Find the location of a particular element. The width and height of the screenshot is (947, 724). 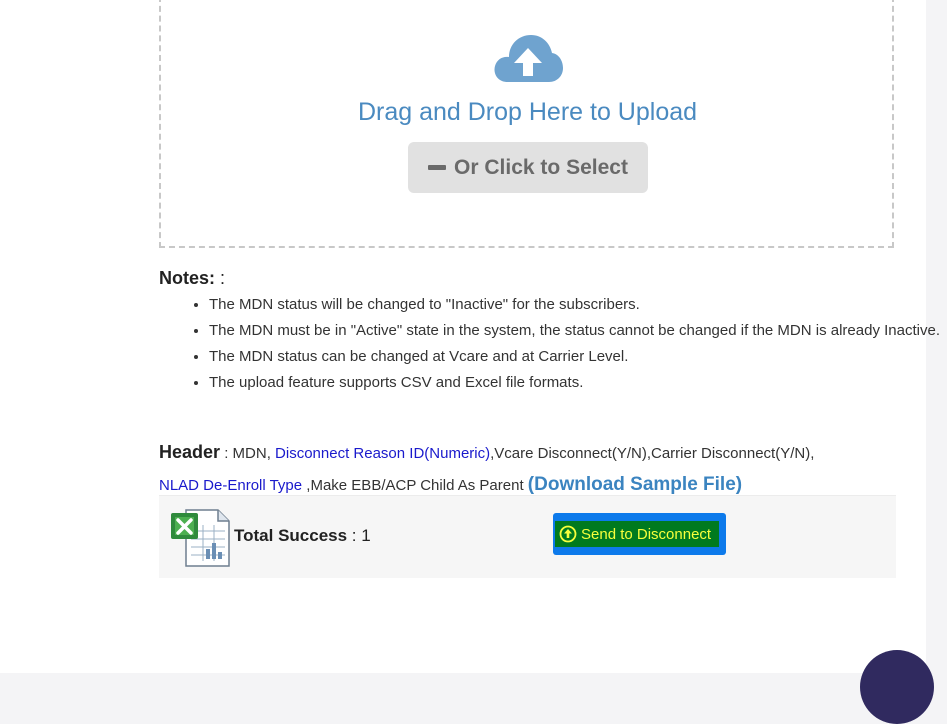

total-success-text: Total Success : 1 is located at coordinates (302, 536).